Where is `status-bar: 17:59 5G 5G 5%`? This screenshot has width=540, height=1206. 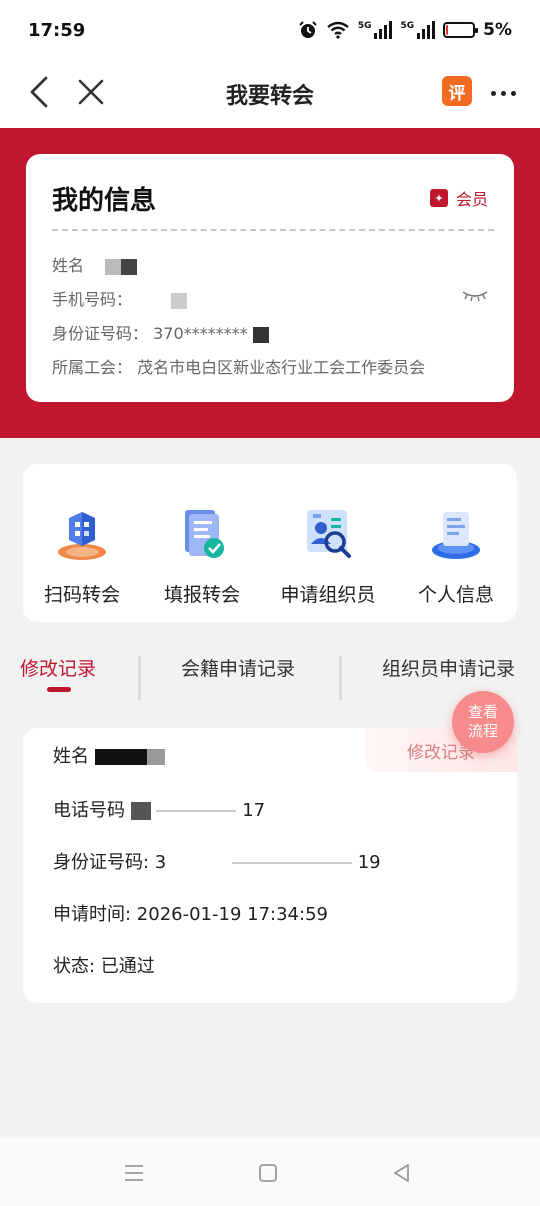 status-bar: 17:59 5G 5G 5% is located at coordinates (270, 30).